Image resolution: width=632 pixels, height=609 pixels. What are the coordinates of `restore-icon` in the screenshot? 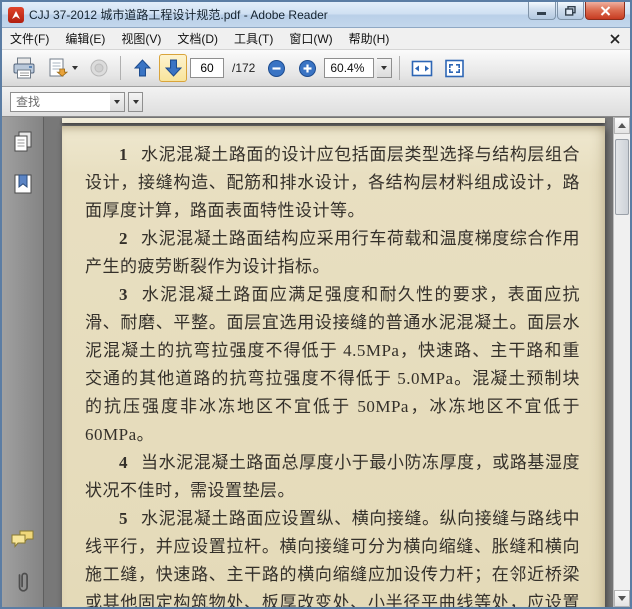 It's located at (570, 10).